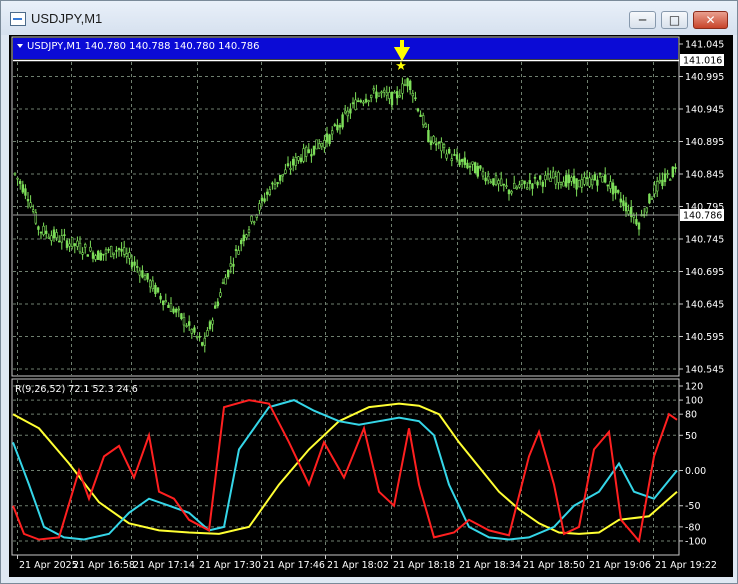 The height and width of the screenshot is (584, 738). I want to click on close-icon: ✕, so click(710, 20).